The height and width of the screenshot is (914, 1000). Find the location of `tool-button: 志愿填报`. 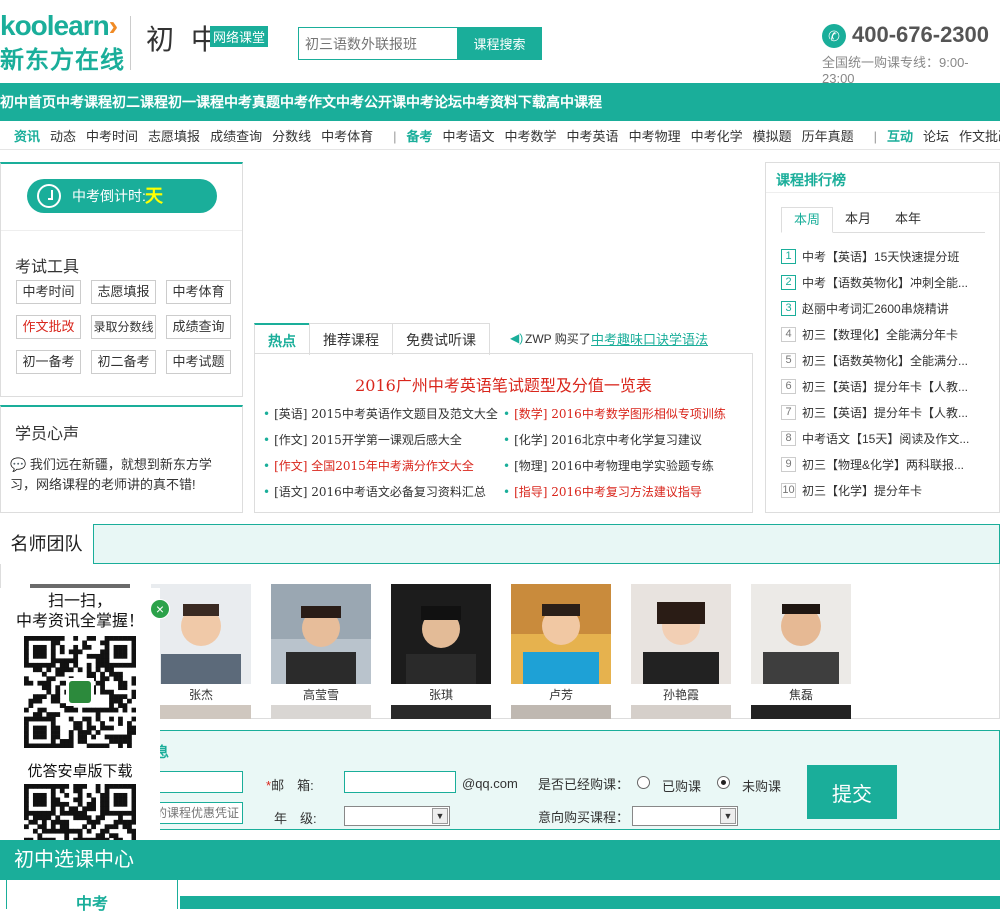

tool-button: 志愿填报 is located at coordinates (123, 292).